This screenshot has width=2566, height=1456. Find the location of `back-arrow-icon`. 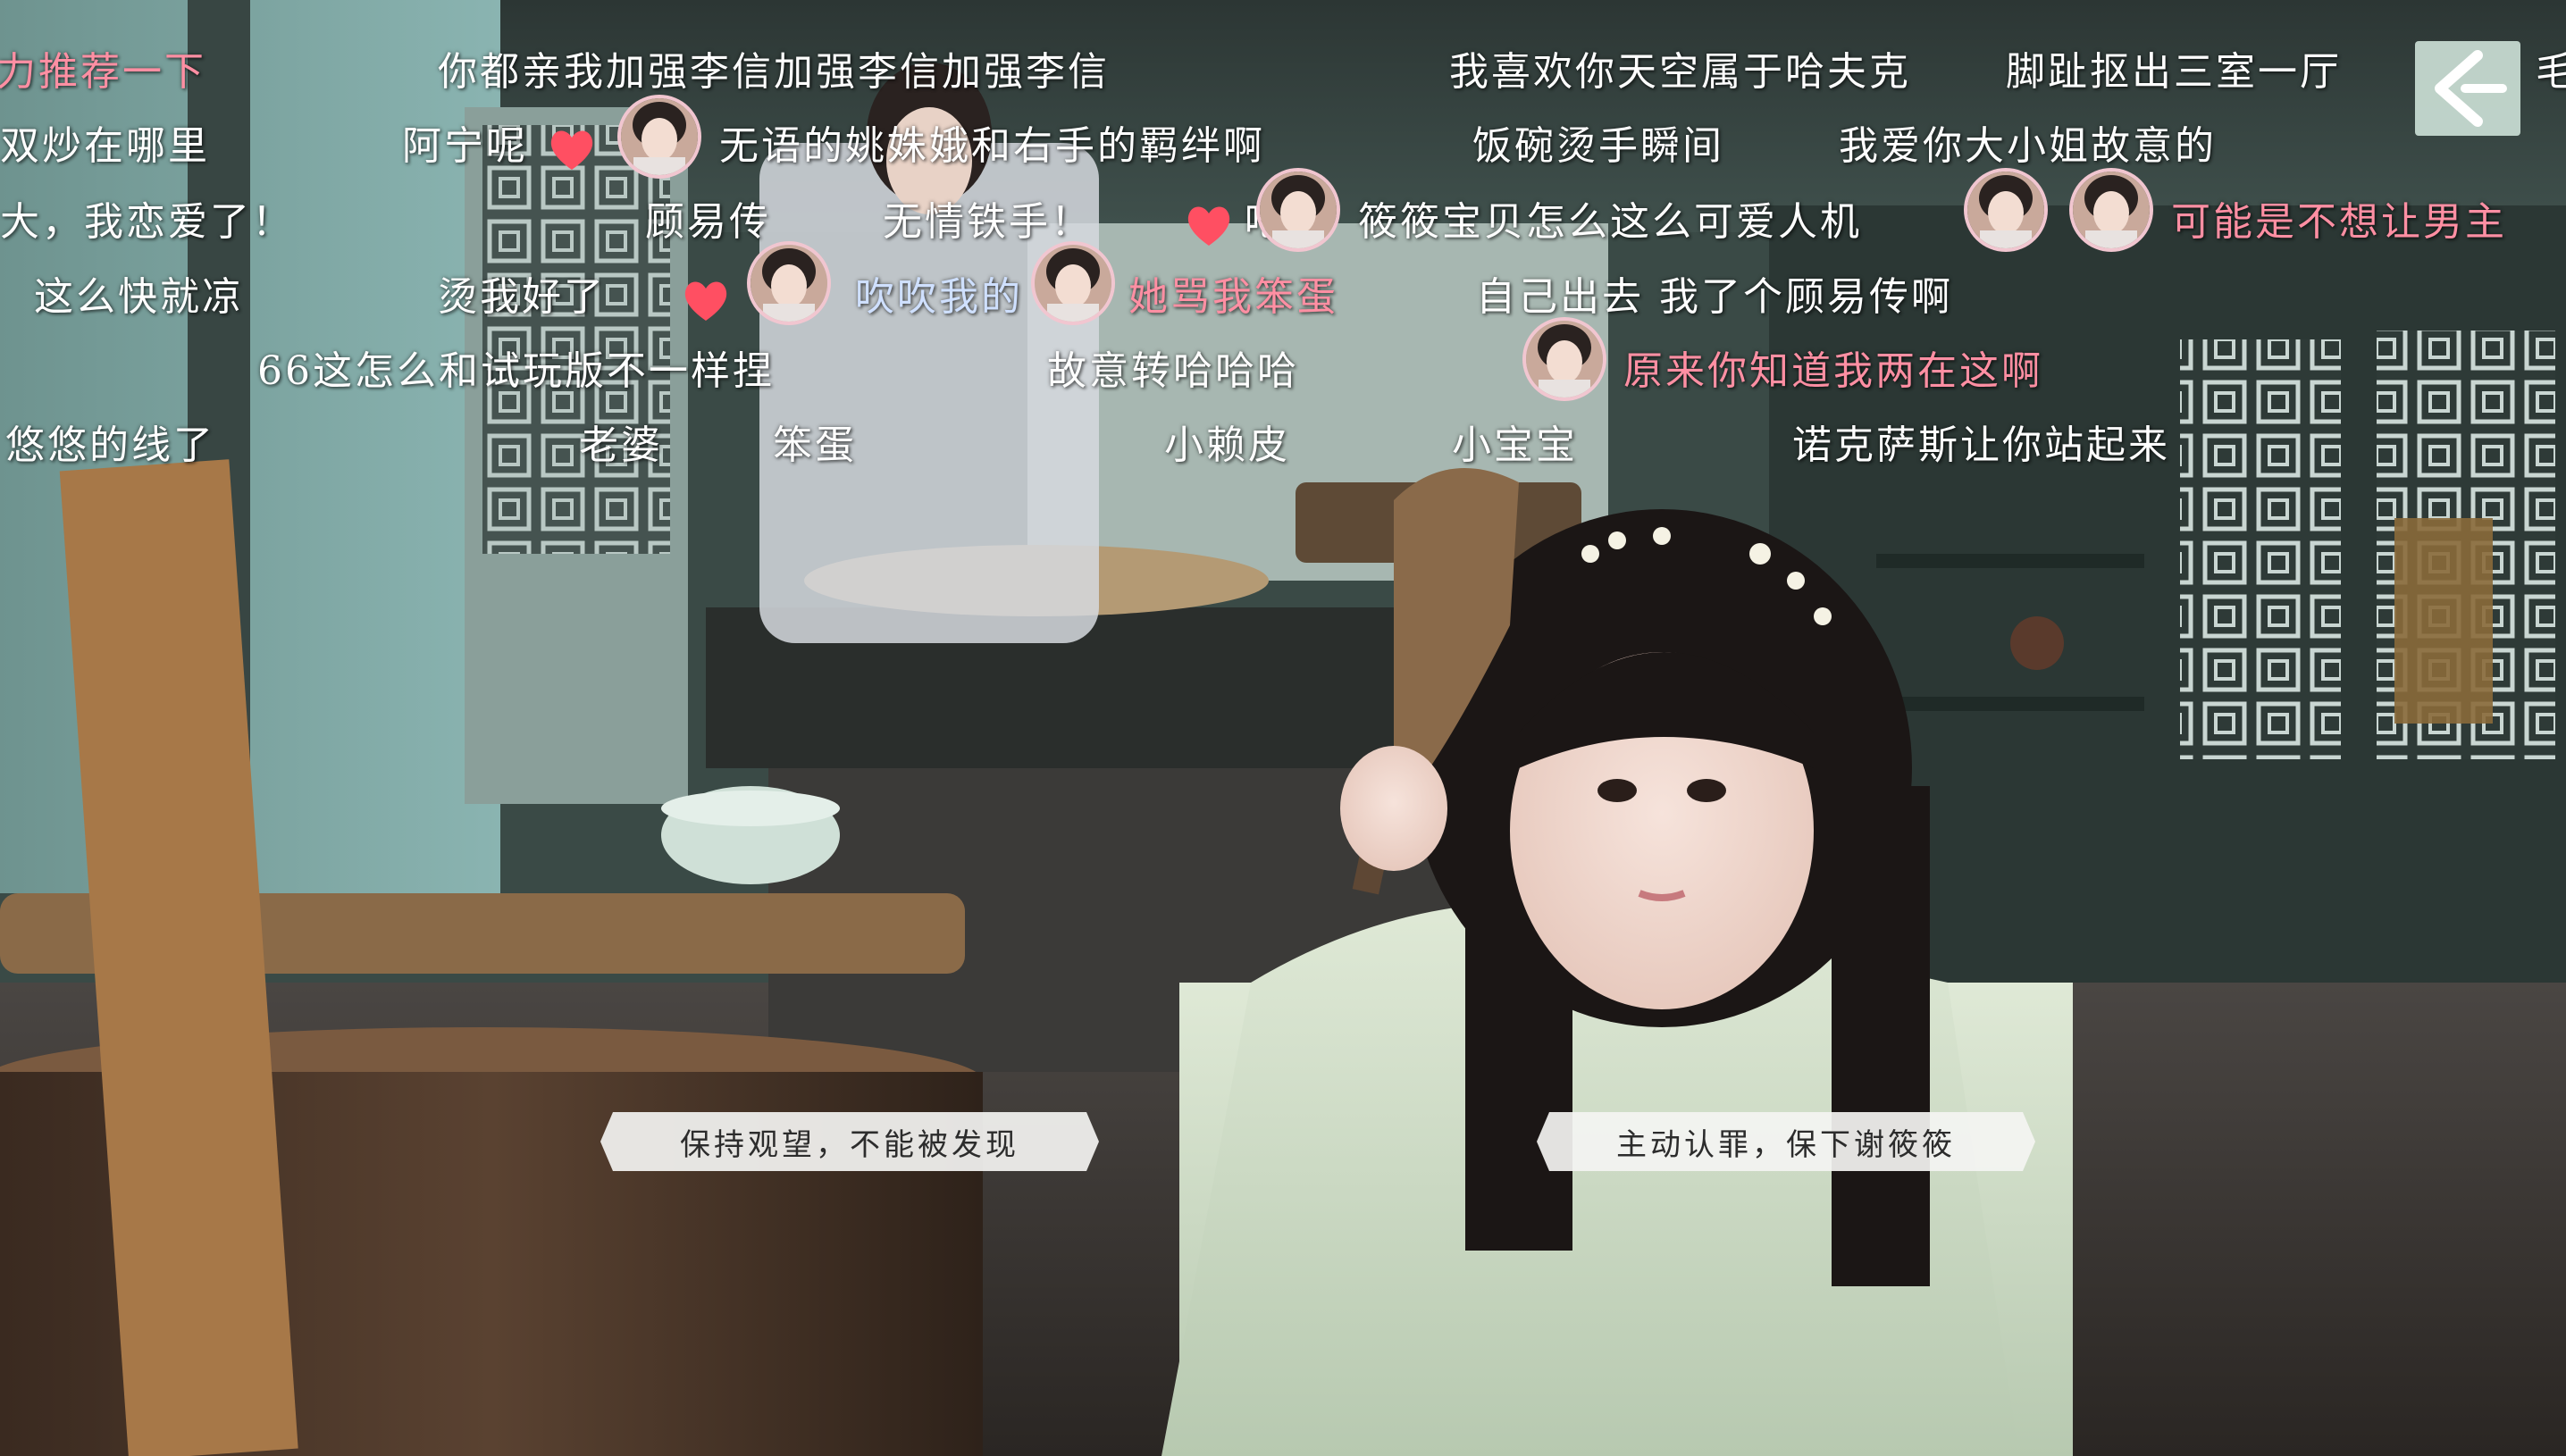

back-arrow-icon is located at coordinates (2471, 88).